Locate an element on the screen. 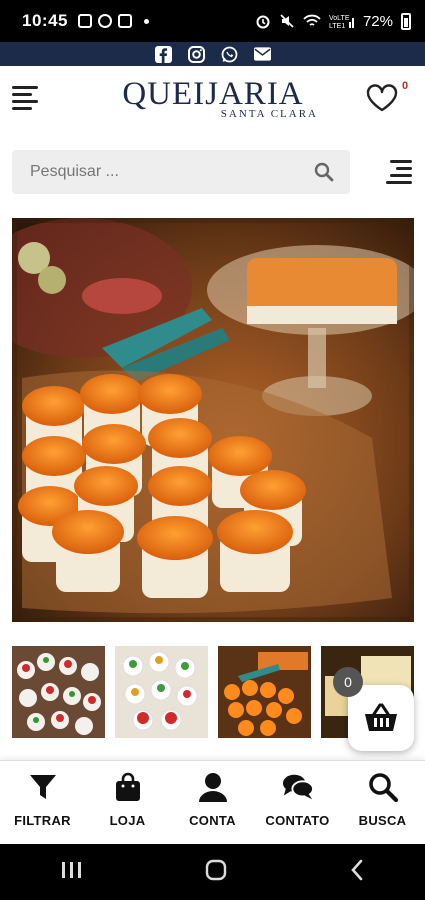 Image resolution: width=425 pixels, height=900 pixels. basket-icon is located at coordinates (381, 717).